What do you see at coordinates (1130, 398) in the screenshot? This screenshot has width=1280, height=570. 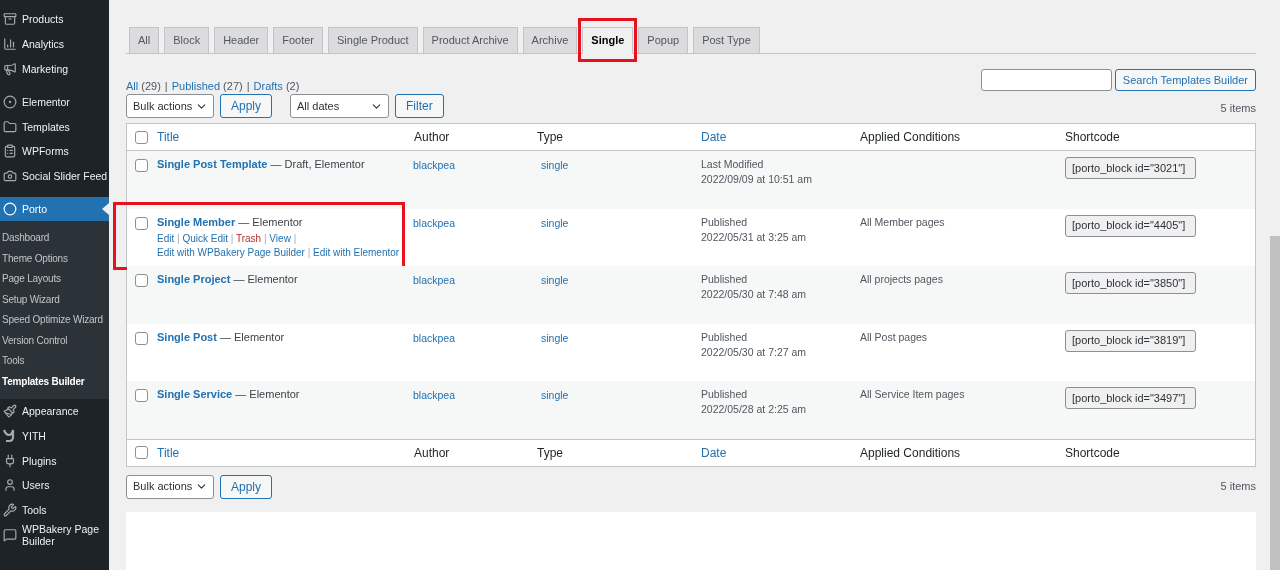 I see `shortcode-field: [porto_block id="3497"]` at bounding box center [1130, 398].